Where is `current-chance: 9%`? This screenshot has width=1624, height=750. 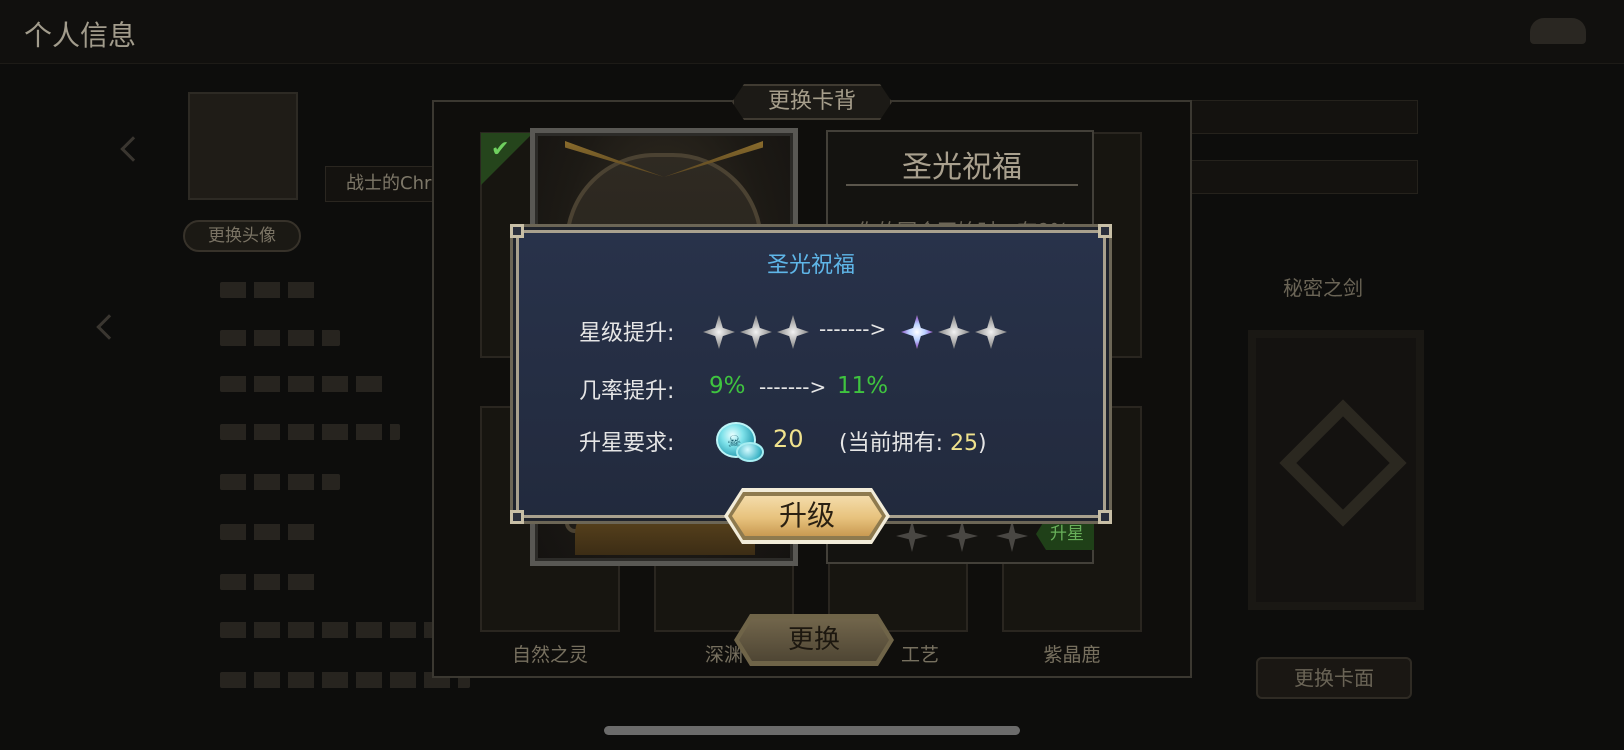
current-chance: 9% is located at coordinates (727, 386).